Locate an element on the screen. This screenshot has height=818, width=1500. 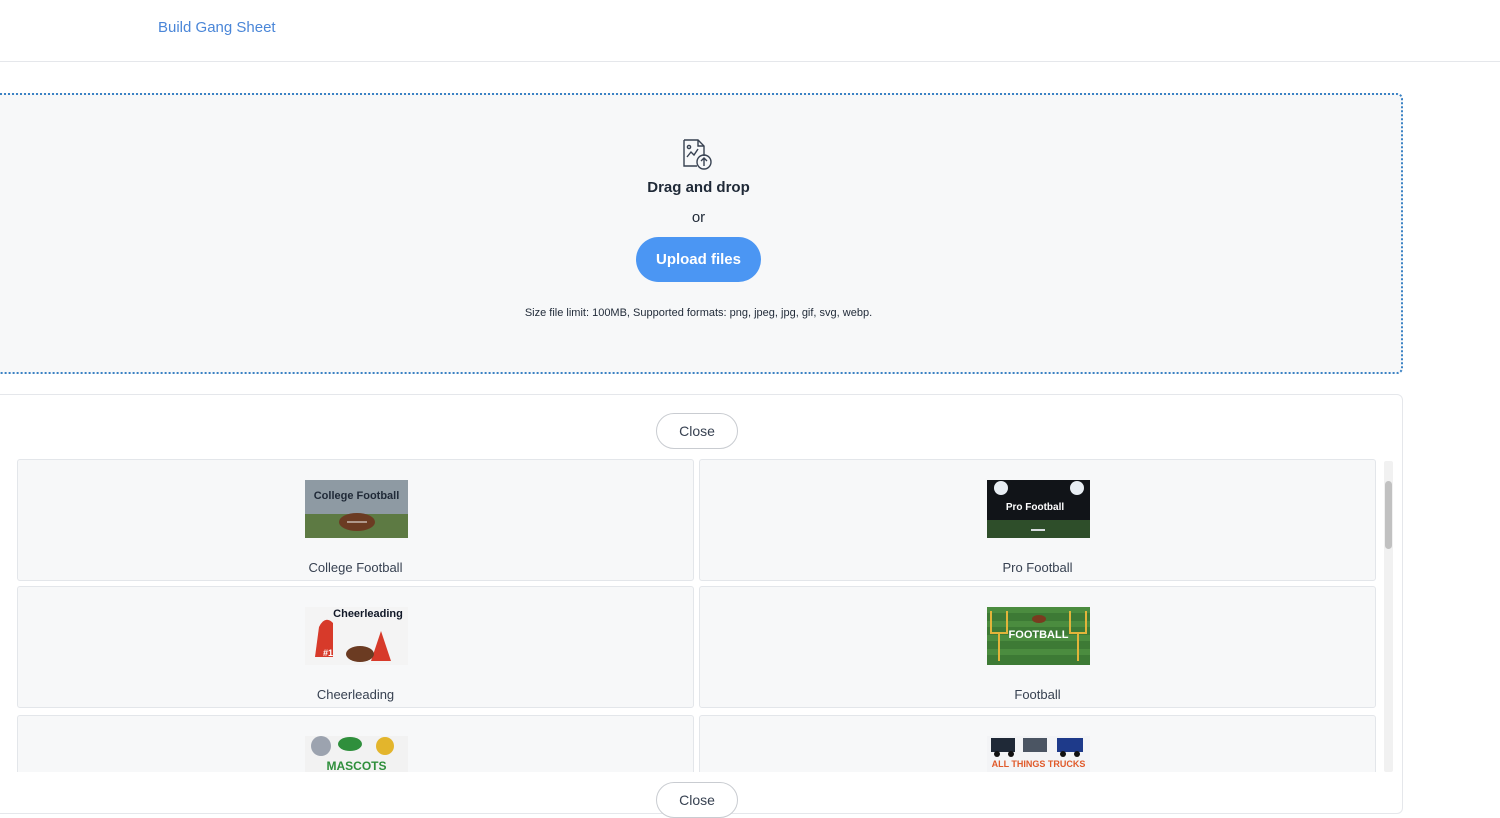
file-upload-icon is located at coordinates (697, 154).